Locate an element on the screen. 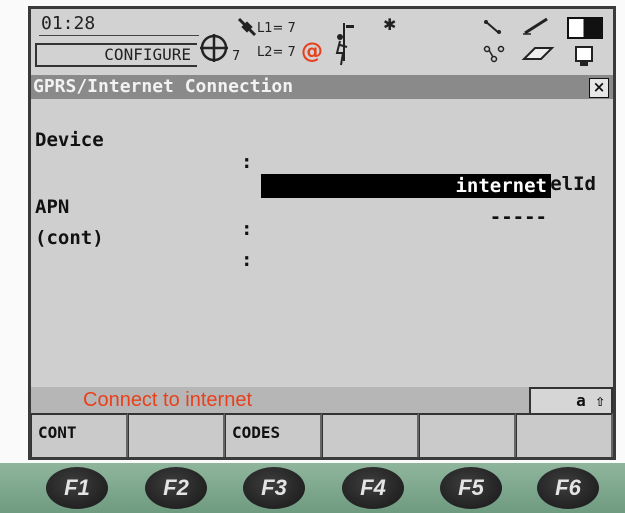 The image size is (625, 513). pen-icon is located at coordinates (535, 26).